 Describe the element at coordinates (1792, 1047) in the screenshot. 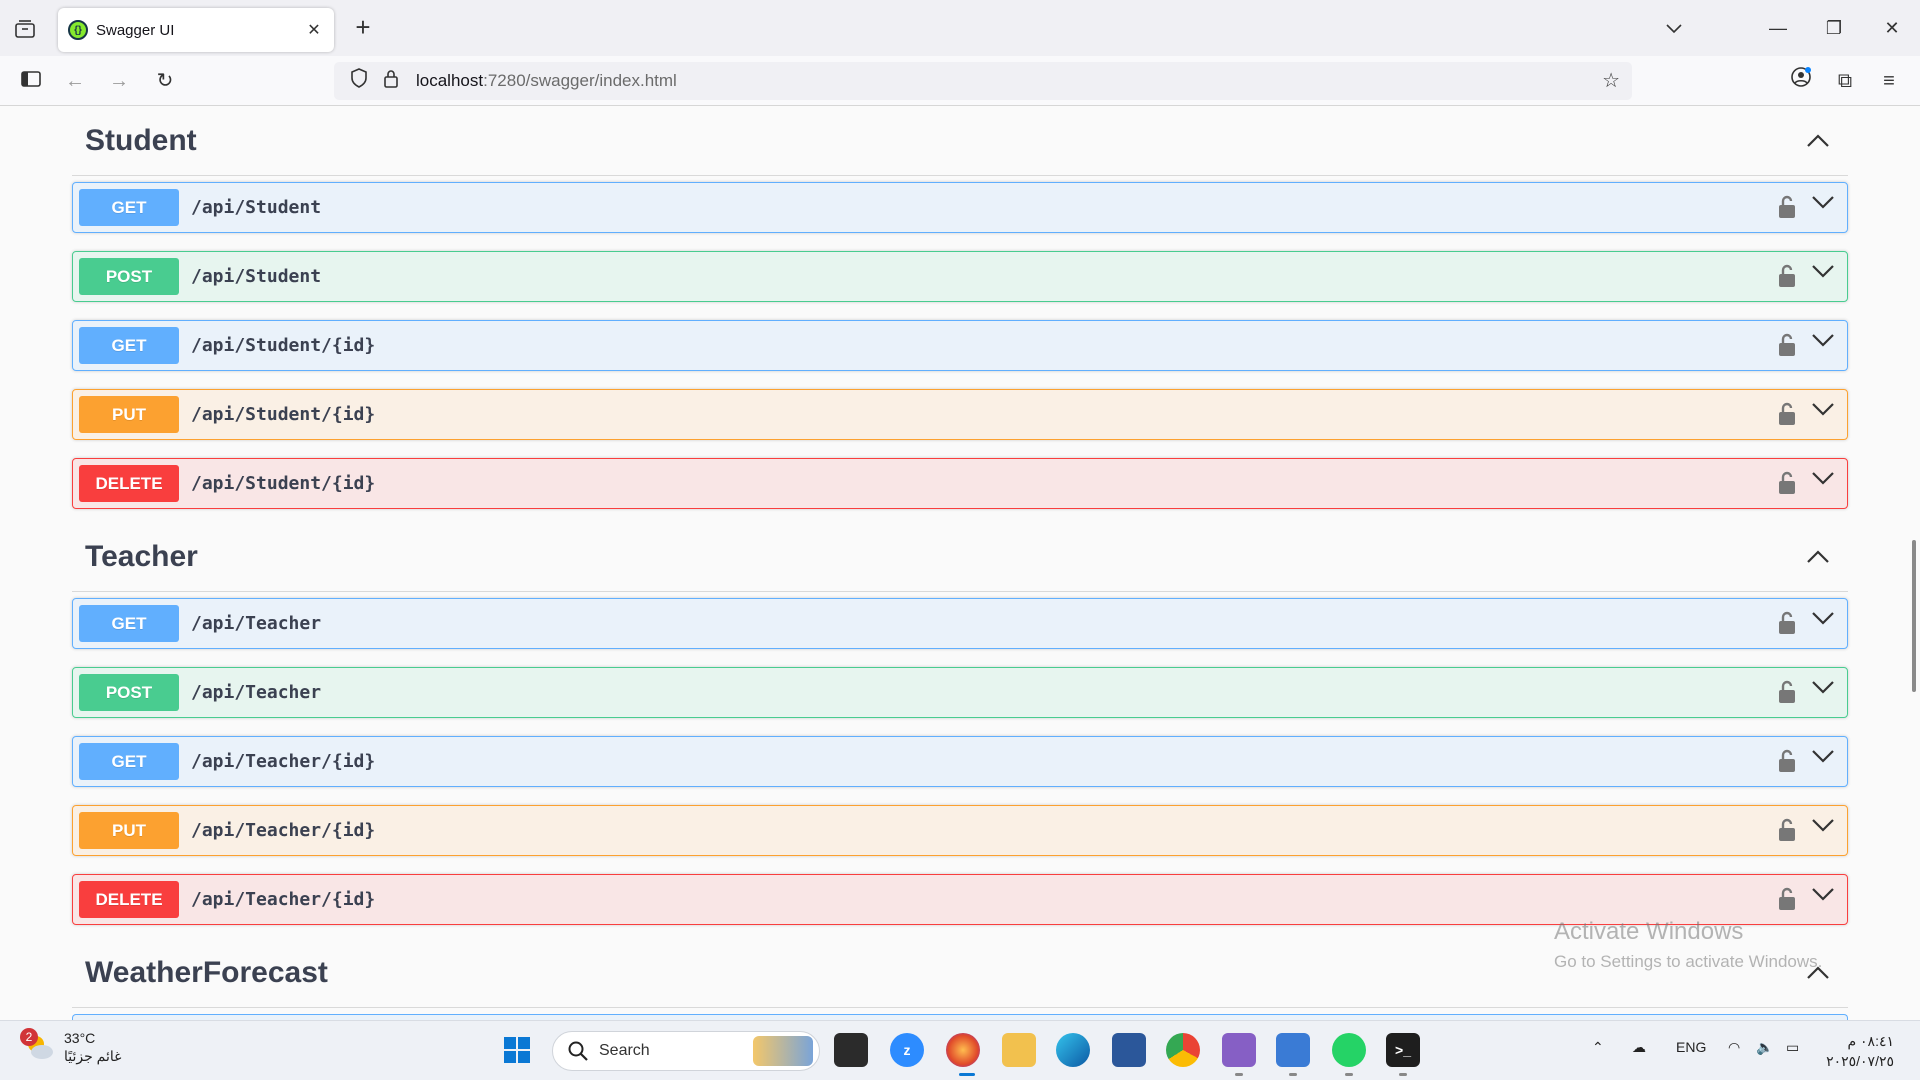

I see `battery-icon: ▭` at that location.